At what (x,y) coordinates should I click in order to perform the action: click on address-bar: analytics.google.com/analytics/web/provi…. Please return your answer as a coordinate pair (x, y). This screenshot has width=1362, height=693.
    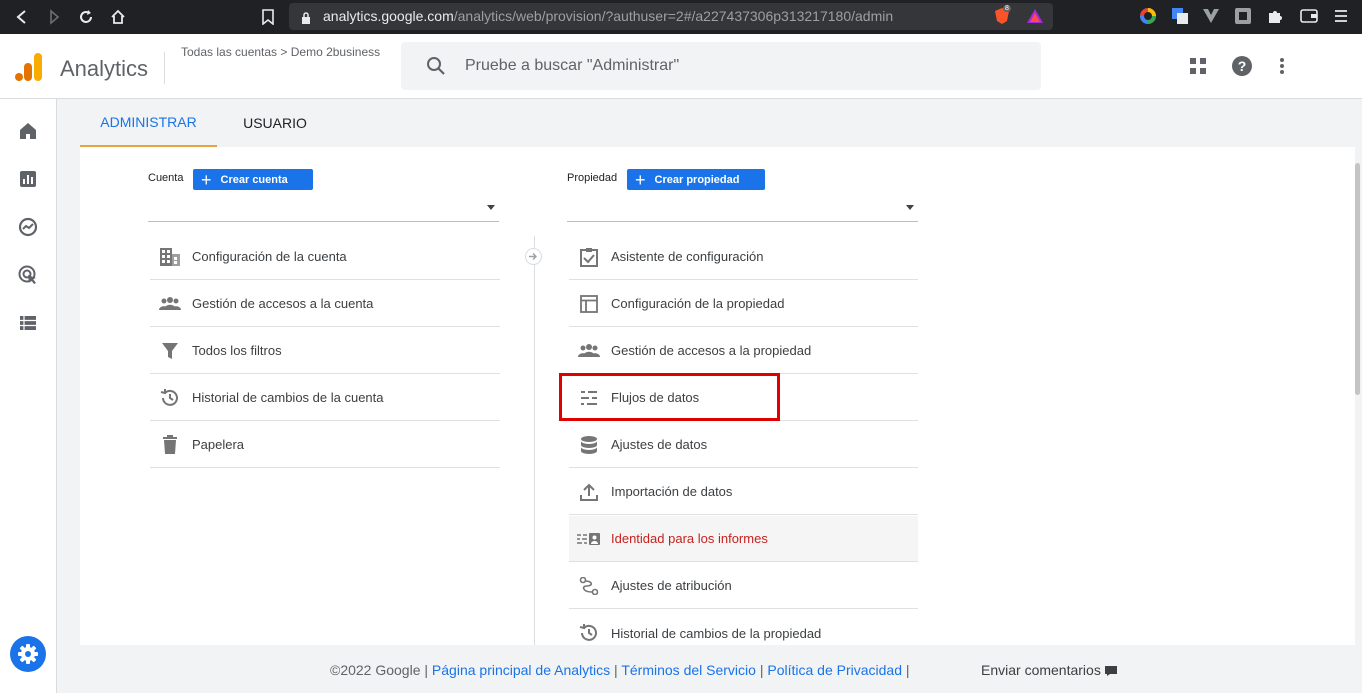
    Looking at the image, I should click on (671, 16).